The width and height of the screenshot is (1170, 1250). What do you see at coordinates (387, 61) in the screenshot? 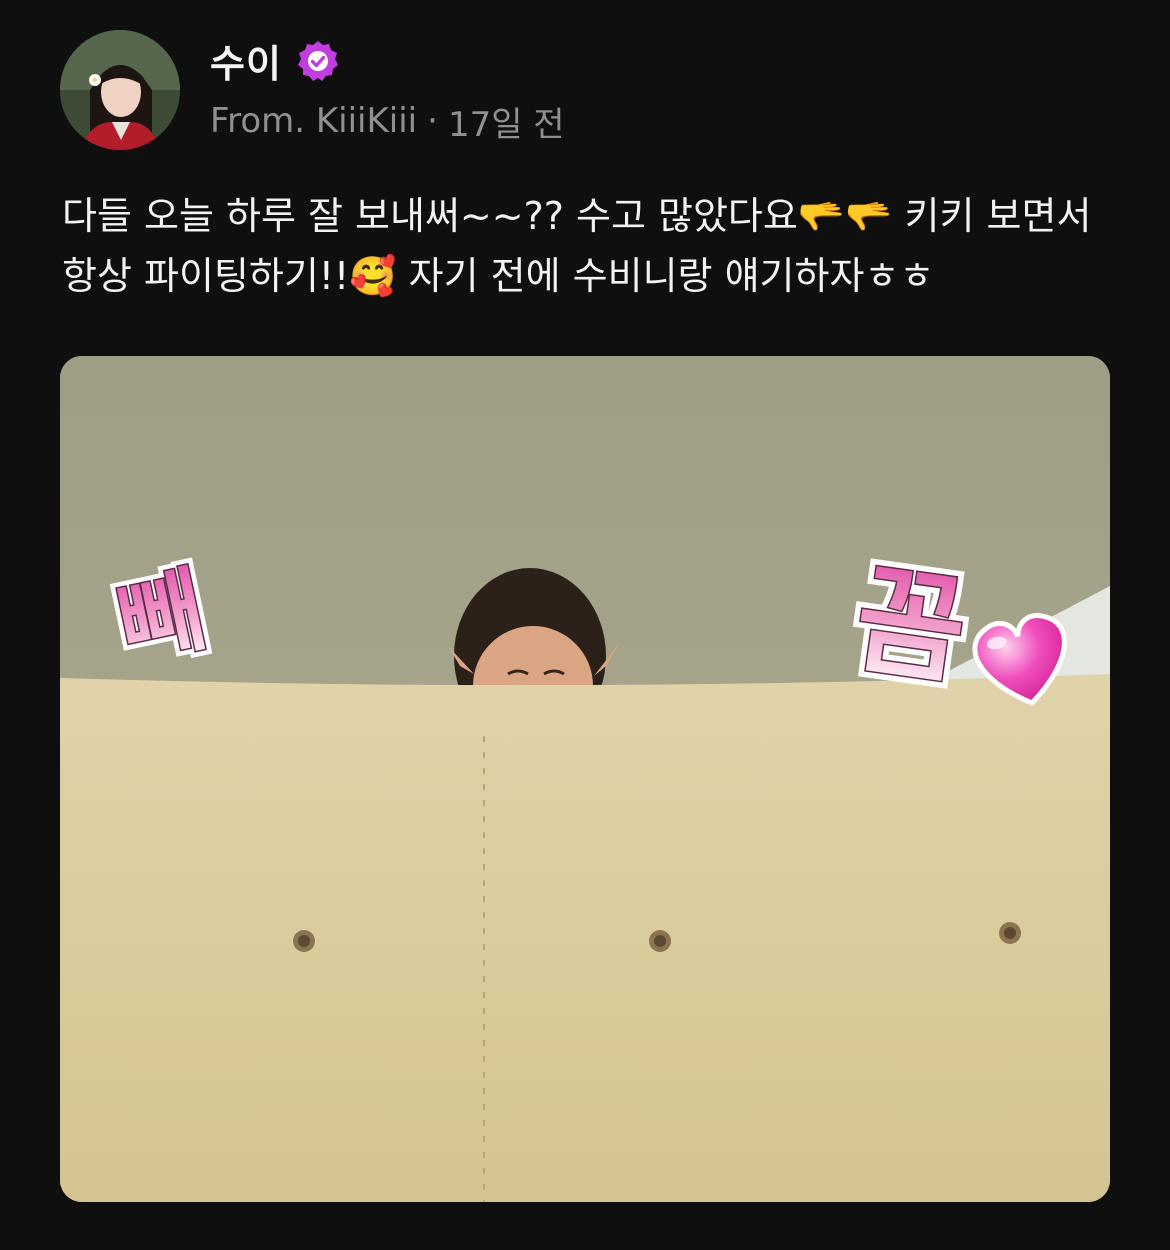
I see `name-row: 수이` at bounding box center [387, 61].